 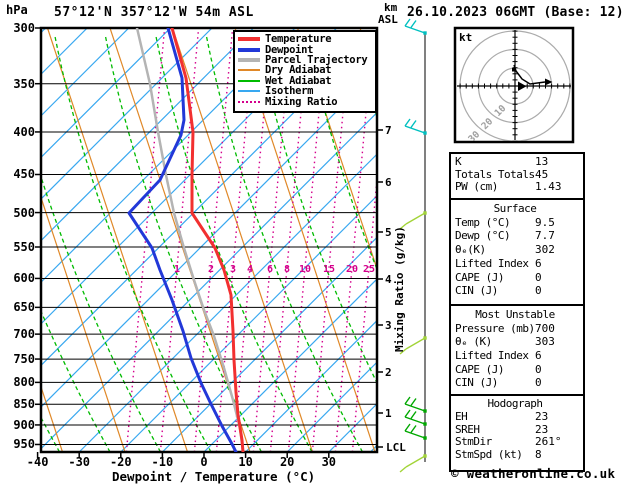 I want to click on mixing-ratio-value-label: 3, so click(x=233, y=269).